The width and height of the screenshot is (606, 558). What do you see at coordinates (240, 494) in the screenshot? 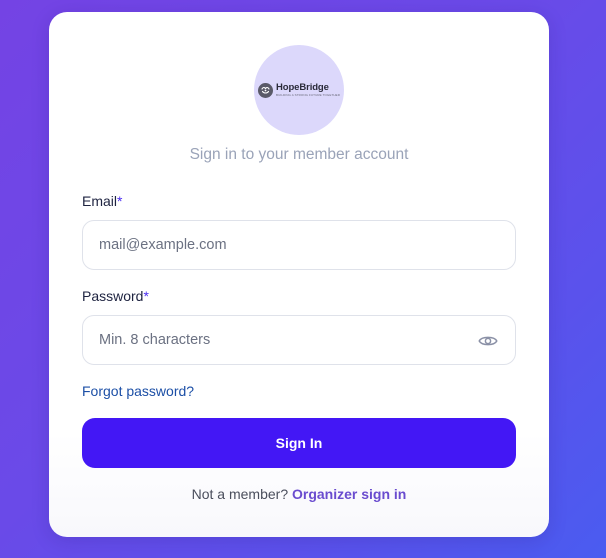
I see `not-member-text: Not a member?` at bounding box center [240, 494].